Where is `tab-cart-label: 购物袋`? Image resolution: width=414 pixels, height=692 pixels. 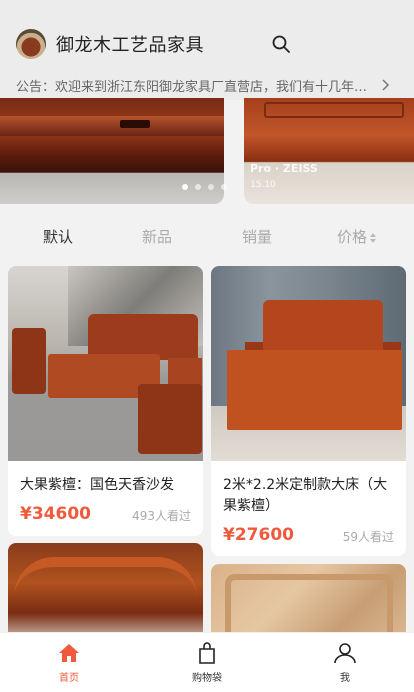 tab-cart-label: 购物袋 is located at coordinates (207, 678).